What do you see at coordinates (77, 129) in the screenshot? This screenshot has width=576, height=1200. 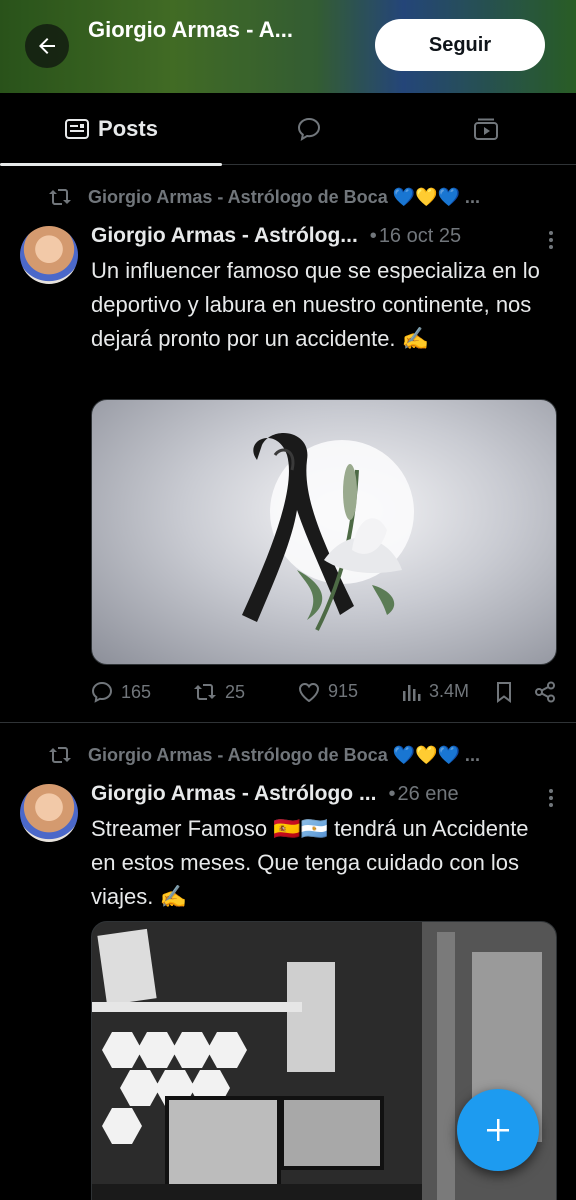 I see `posts-tab-icon` at bounding box center [77, 129].